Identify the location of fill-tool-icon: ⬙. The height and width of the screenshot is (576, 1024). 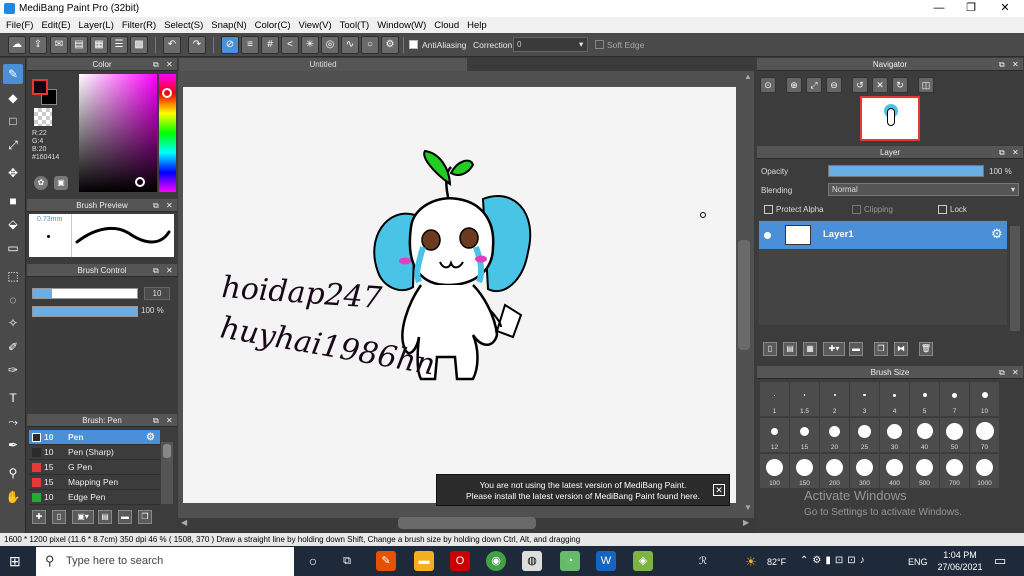
(13, 224).